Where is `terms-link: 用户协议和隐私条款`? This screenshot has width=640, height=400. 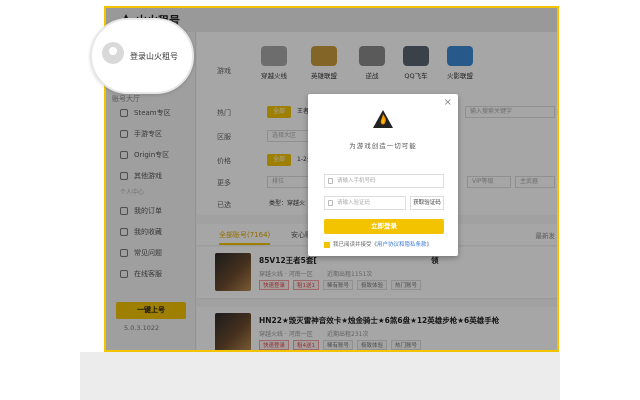
terms-link: 用户协议和隐私条款 is located at coordinates (402, 245).